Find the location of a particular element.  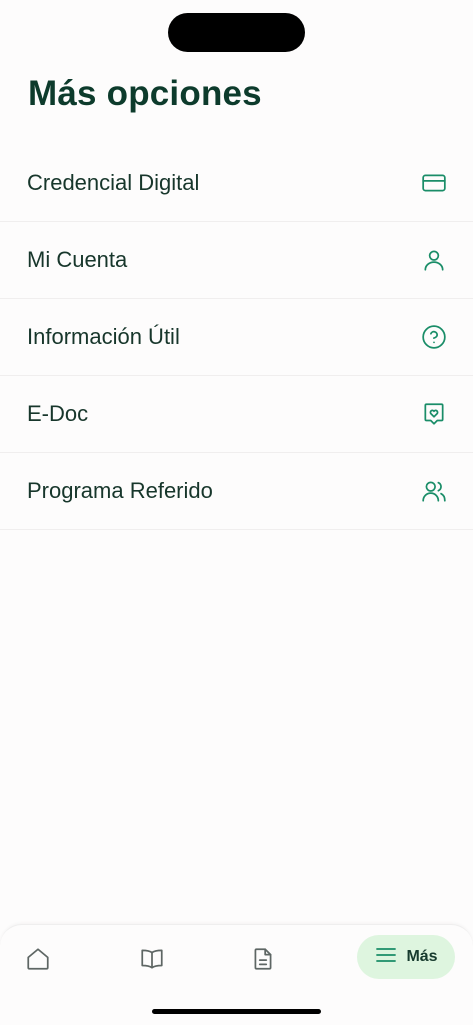

menu-item-e-doc: E-Doc is located at coordinates (236, 414).